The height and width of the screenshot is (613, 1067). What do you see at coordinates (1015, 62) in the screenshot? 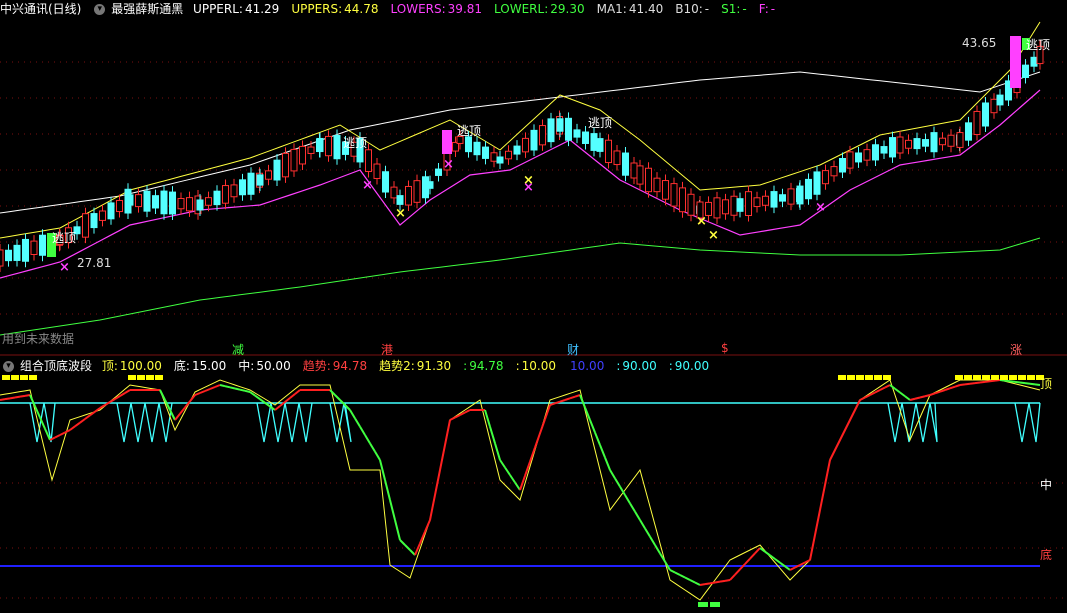
I see `signal-bar` at bounding box center [1015, 62].